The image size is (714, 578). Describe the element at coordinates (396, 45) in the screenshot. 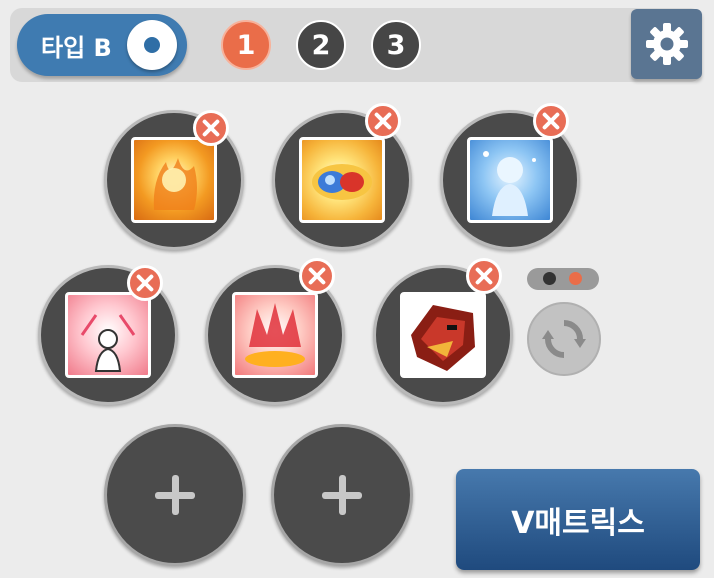

I see `page-button-3: 3` at that location.